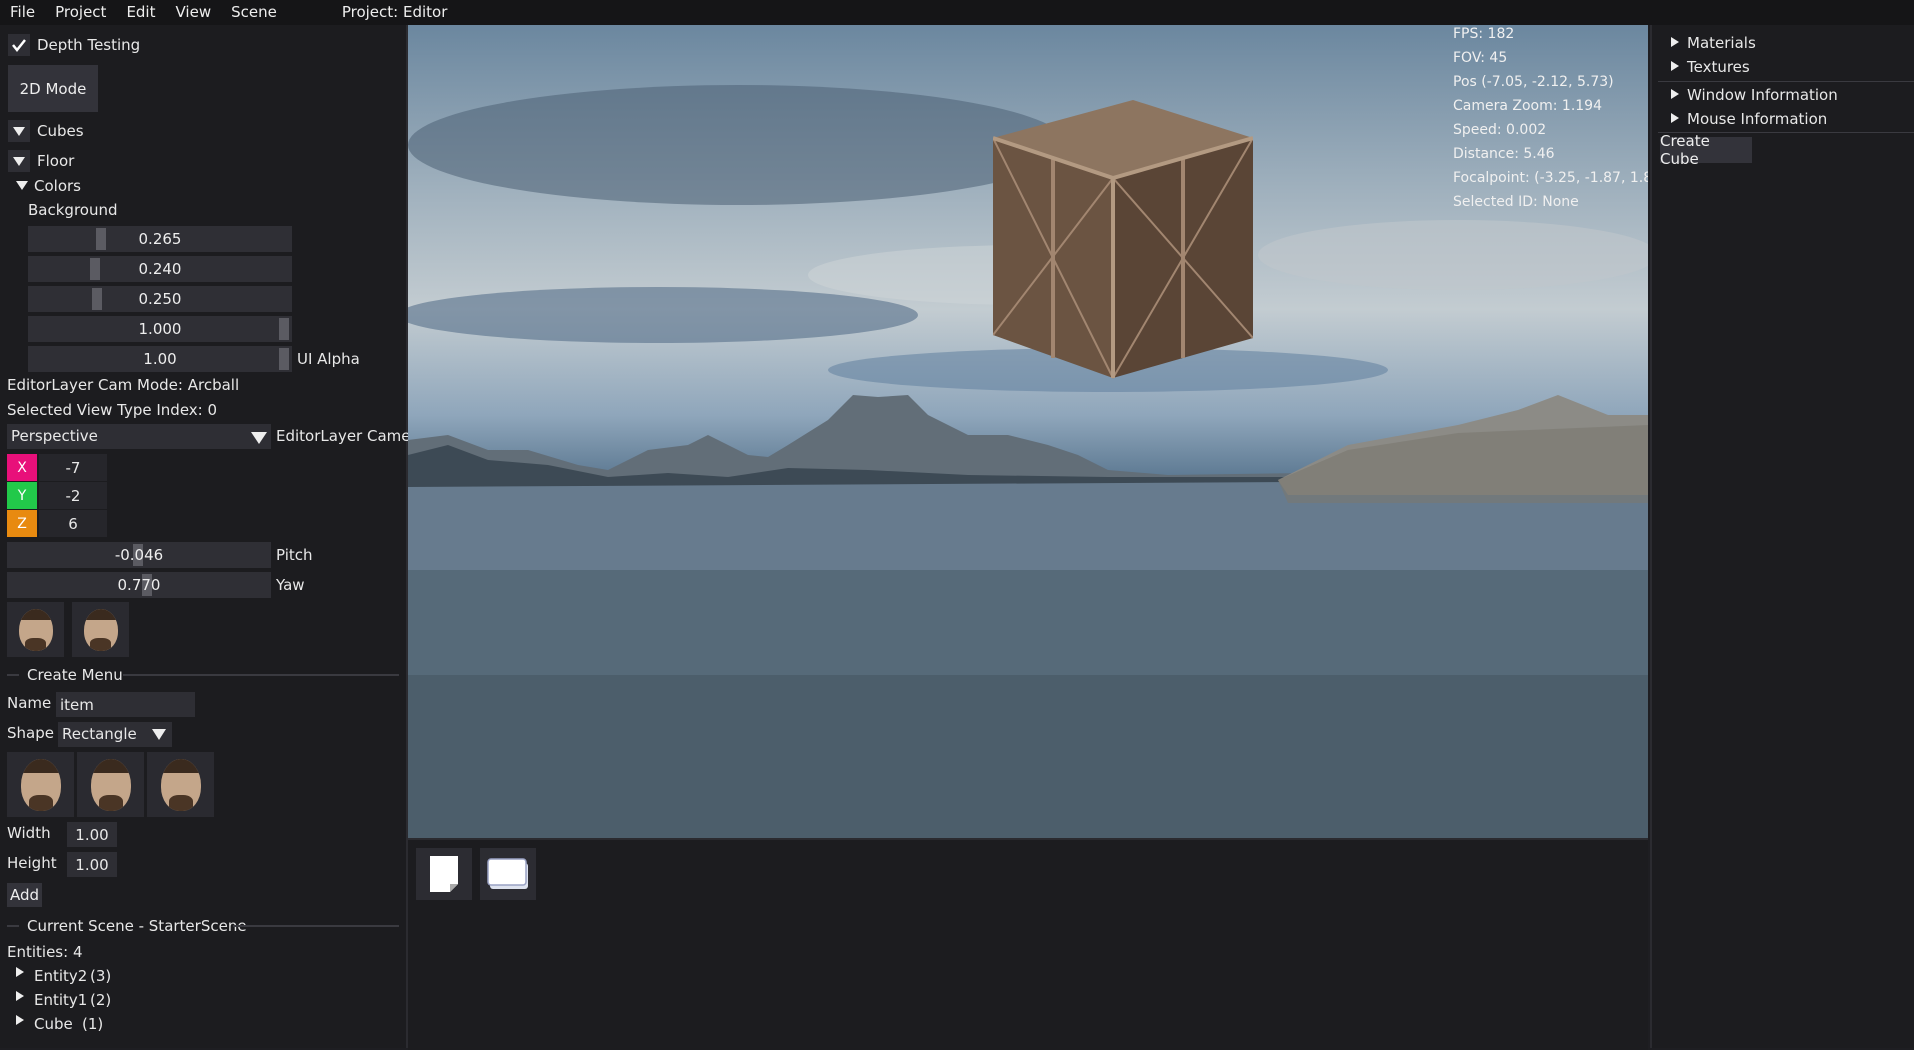  Describe the element at coordinates (60, 131) in the screenshot. I see `cubes-label: Cubes` at that location.